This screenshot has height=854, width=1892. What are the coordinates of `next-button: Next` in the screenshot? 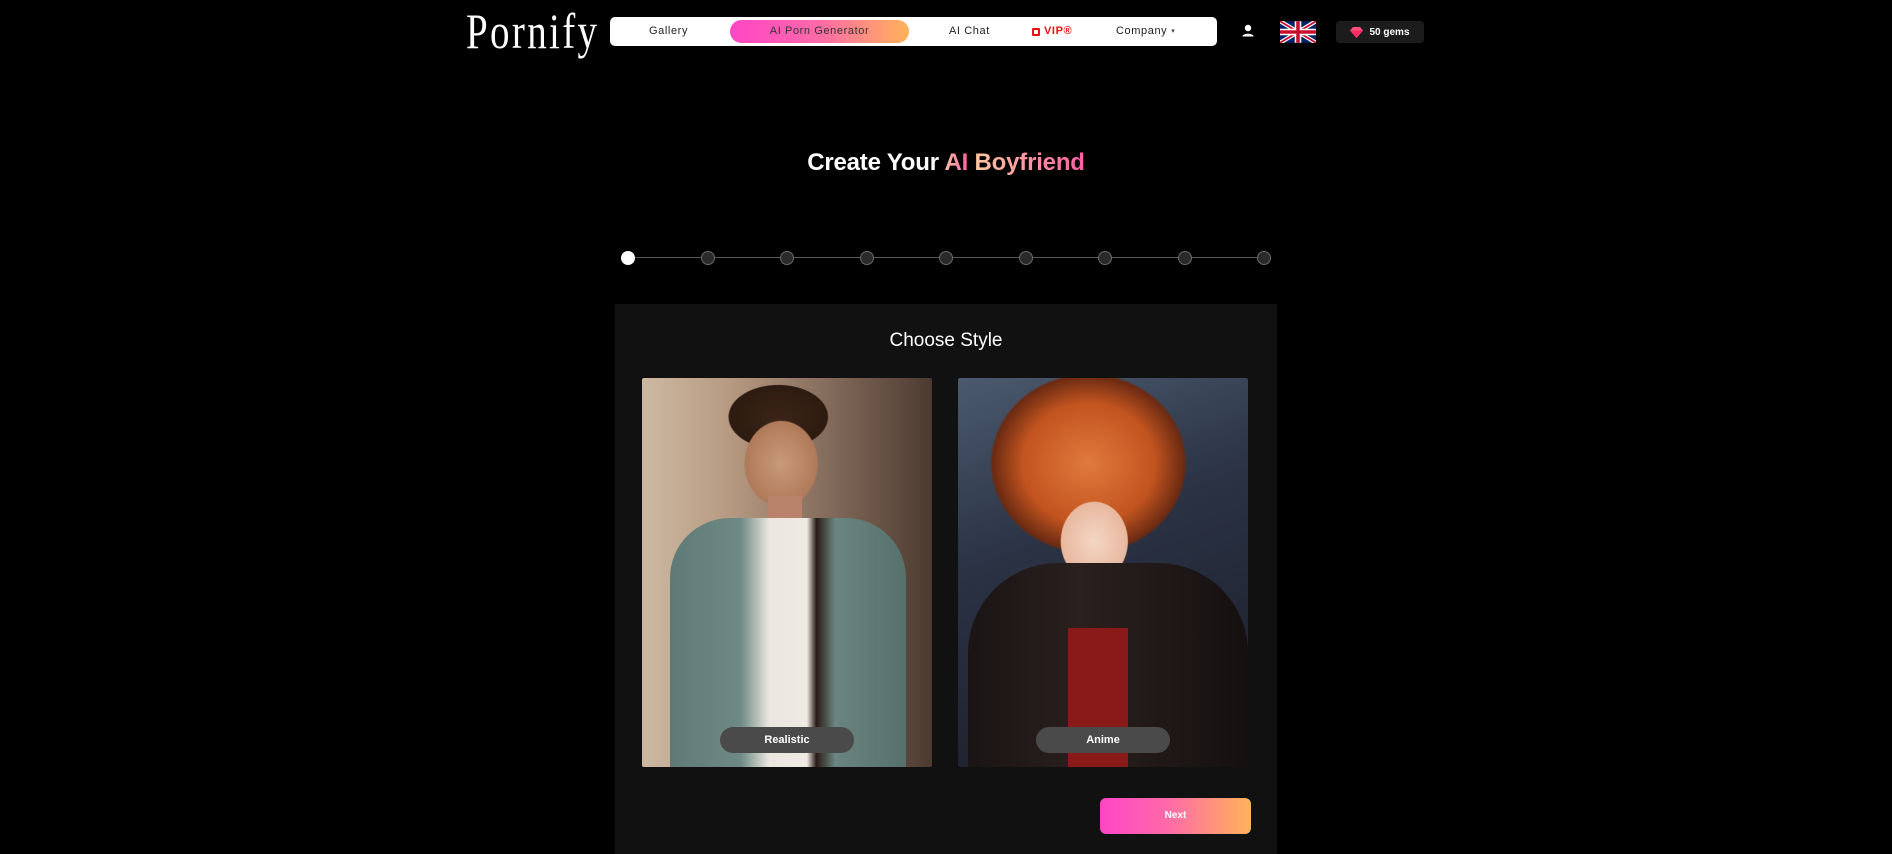 It's located at (1175, 816).